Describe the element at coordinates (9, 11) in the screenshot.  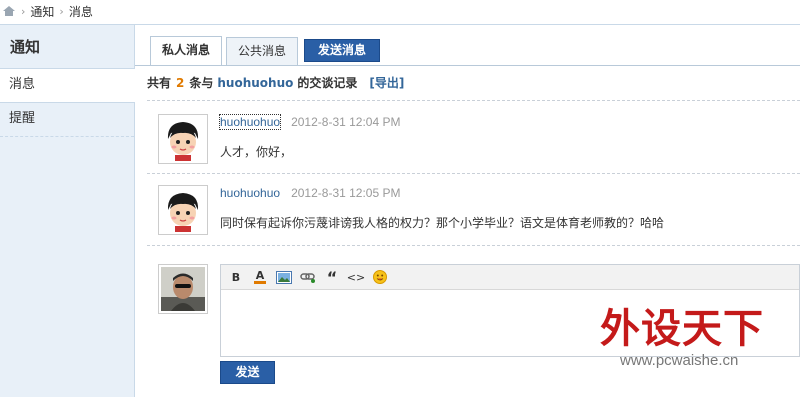
I see `home-icon` at that location.